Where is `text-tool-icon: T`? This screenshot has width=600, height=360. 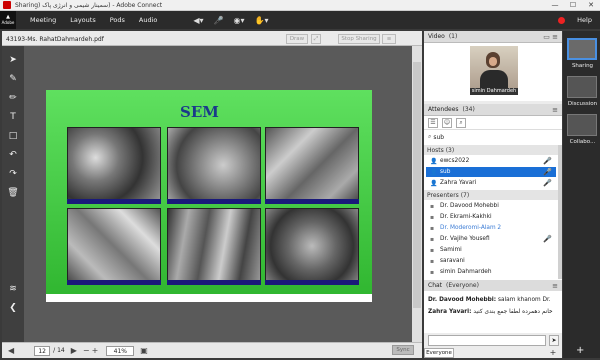 text-tool-icon: T is located at coordinates (13, 117).